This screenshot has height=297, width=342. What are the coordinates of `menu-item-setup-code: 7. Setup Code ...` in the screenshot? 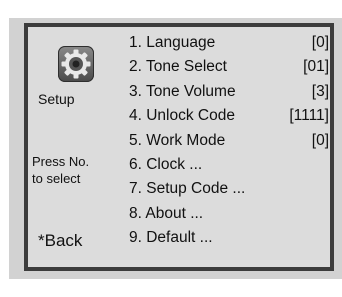 It's located at (229, 189).